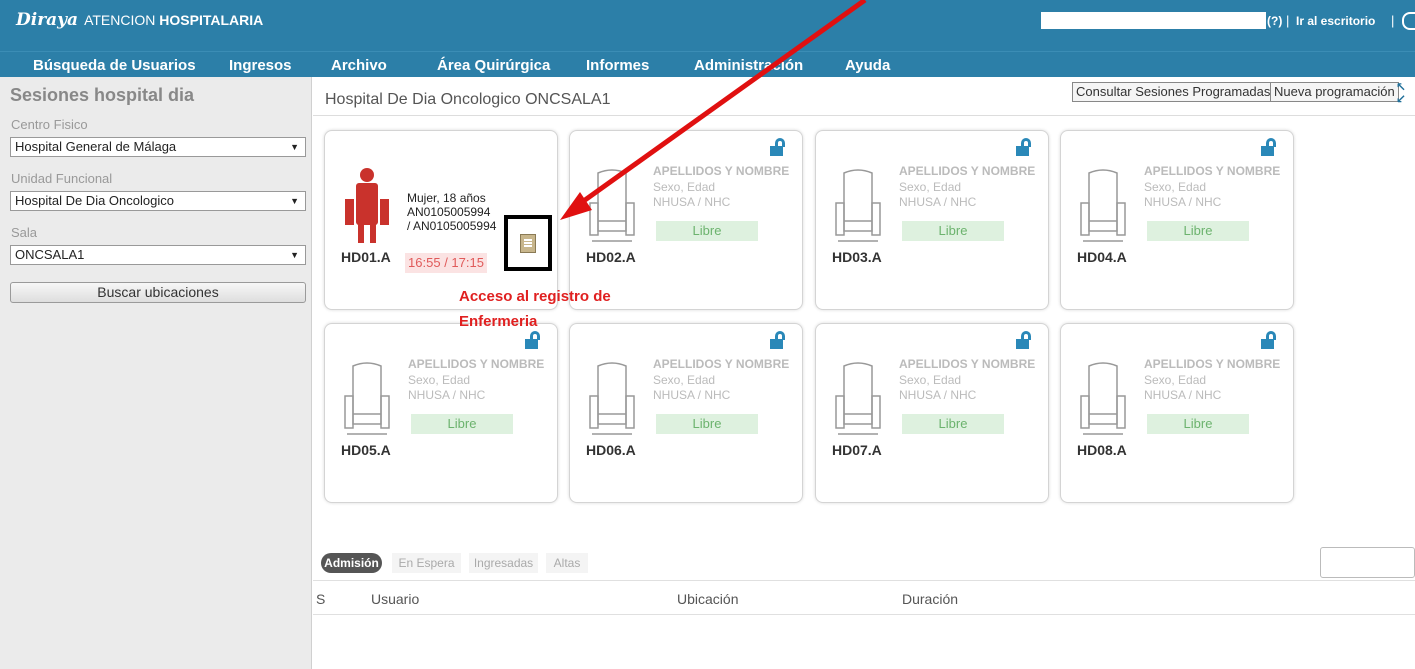  I want to click on bed-code: HD05.A, so click(366, 450).